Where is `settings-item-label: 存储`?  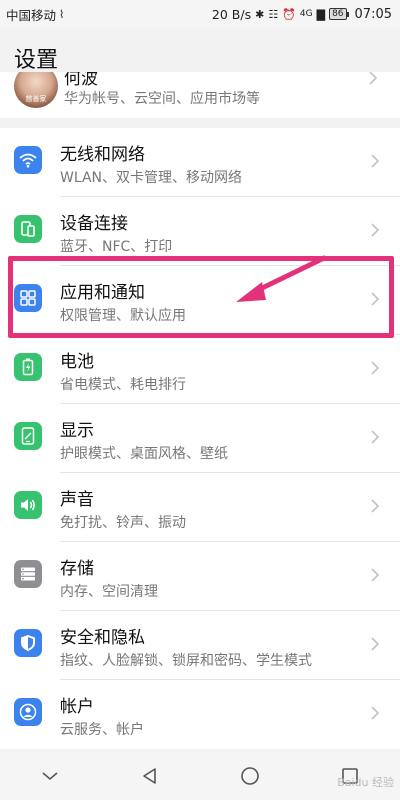
settings-item-label: 存储 is located at coordinates (77, 569).